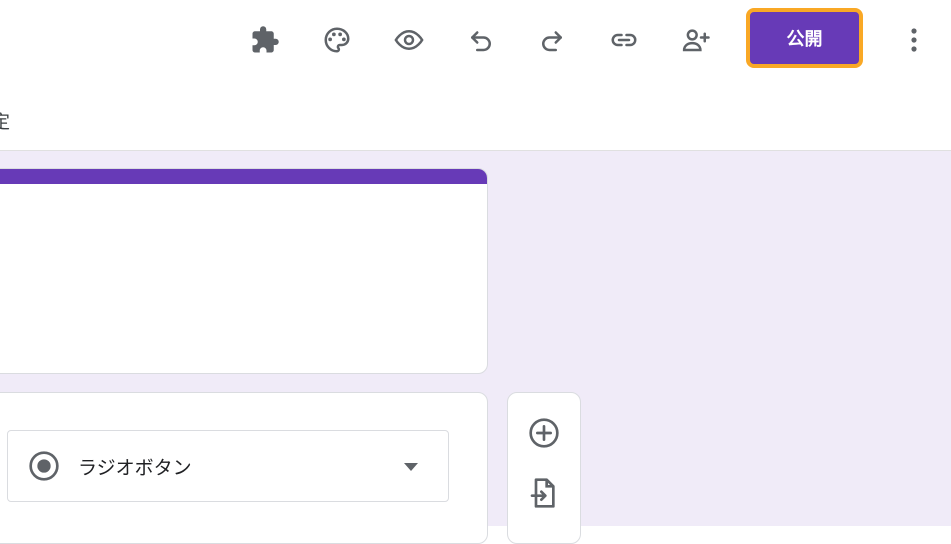  I want to click on floating-side-toolbar, so click(544, 468).